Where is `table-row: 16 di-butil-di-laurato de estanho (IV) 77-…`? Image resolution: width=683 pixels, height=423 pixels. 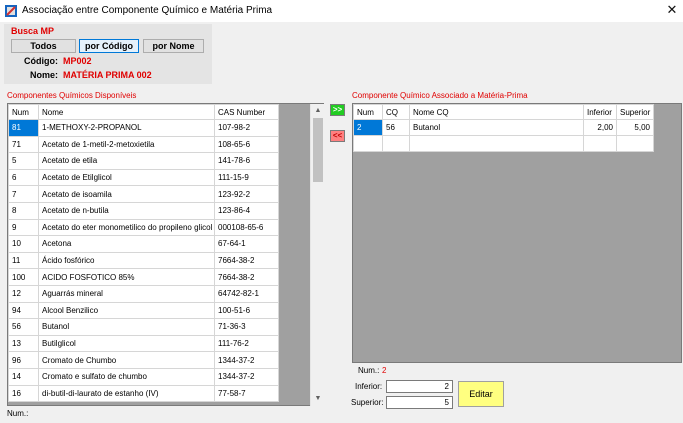
table-row: 16 di-butil-di-laurato de estanho (IV) 77-… is located at coordinates (143, 393).